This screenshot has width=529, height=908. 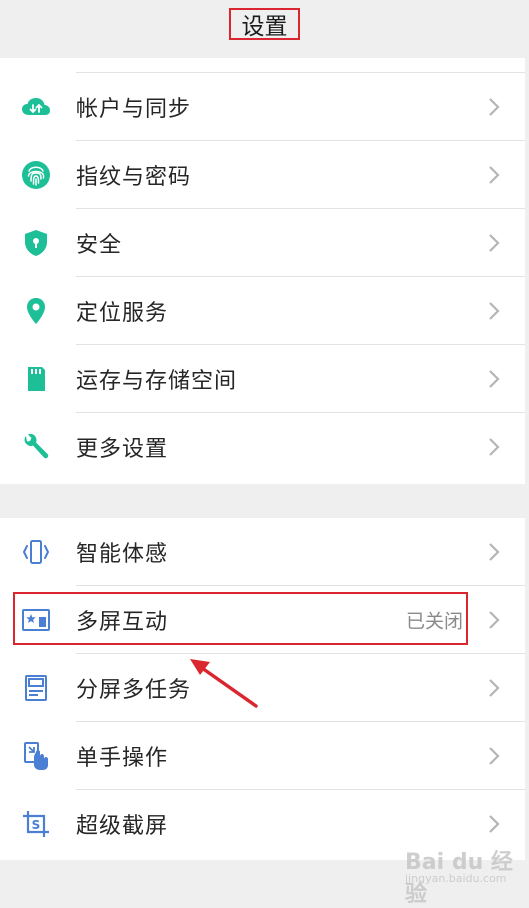 What do you see at coordinates (262, 175) in the screenshot?
I see `settings-item-fingerprint-password: 指纹与密码` at bounding box center [262, 175].